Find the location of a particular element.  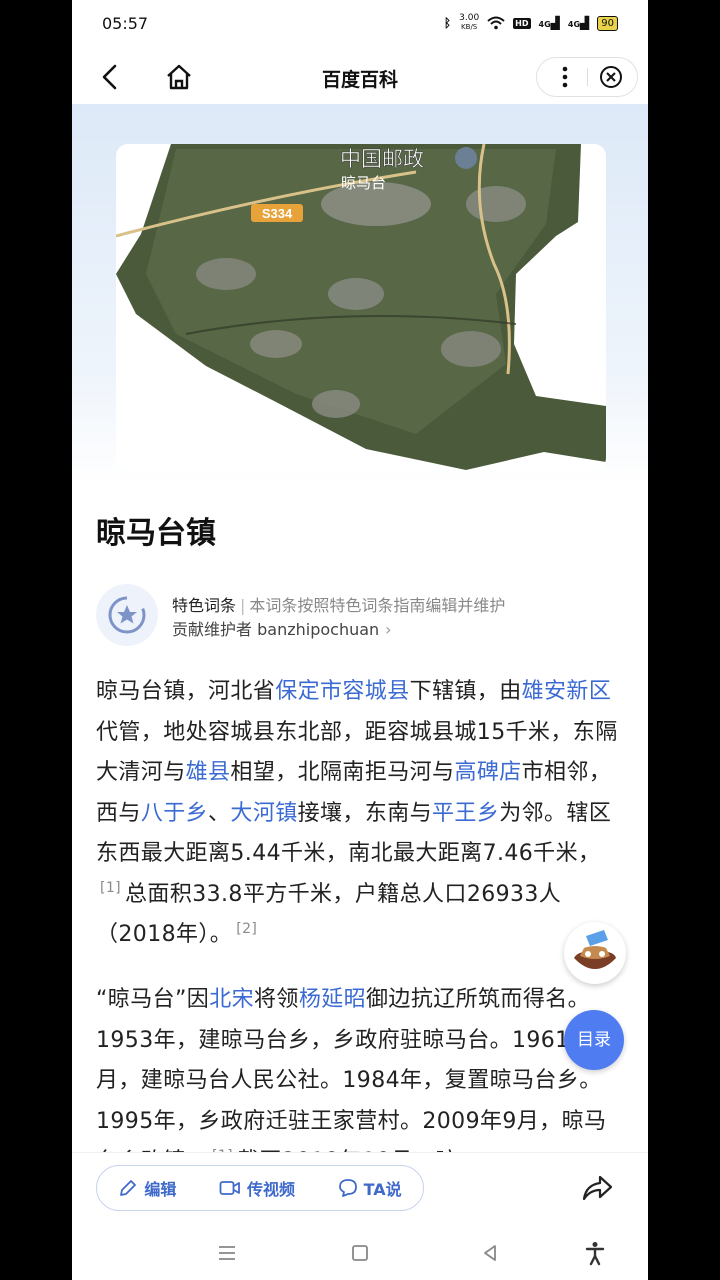

status-bar: 05:57 ᛒ 3.00 KB/S HD 4G▟ 4G▟ 90 is located at coordinates (360, 25).